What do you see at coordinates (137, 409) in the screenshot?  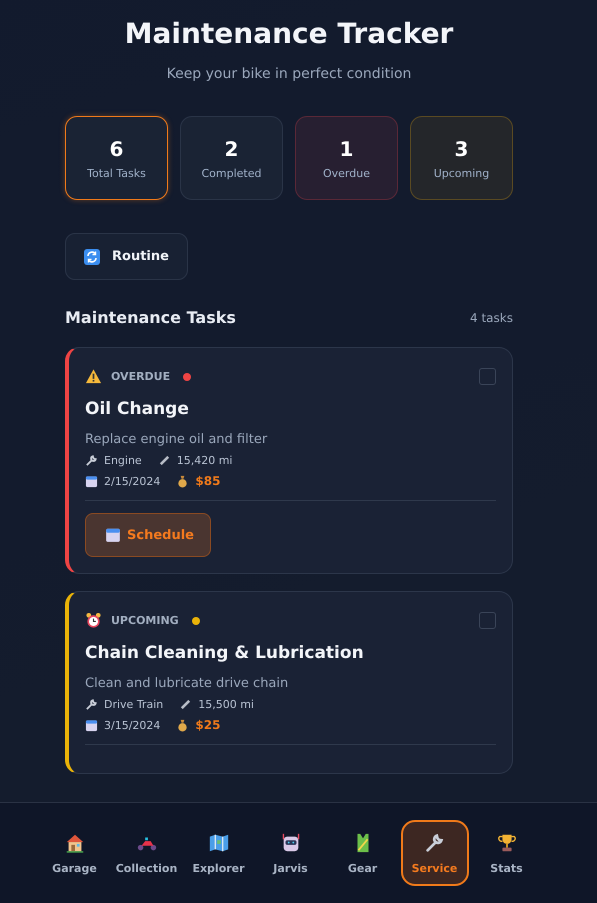 I see `task-title: Oil Change` at bounding box center [137, 409].